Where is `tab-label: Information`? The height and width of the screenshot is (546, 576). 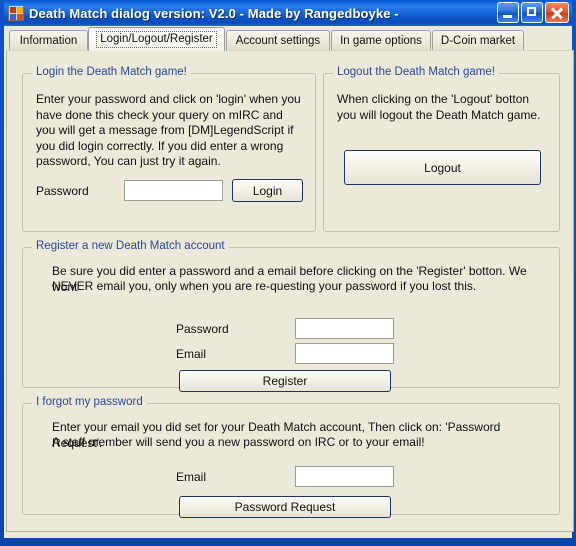
tab-label: Information is located at coordinates (48, 40).